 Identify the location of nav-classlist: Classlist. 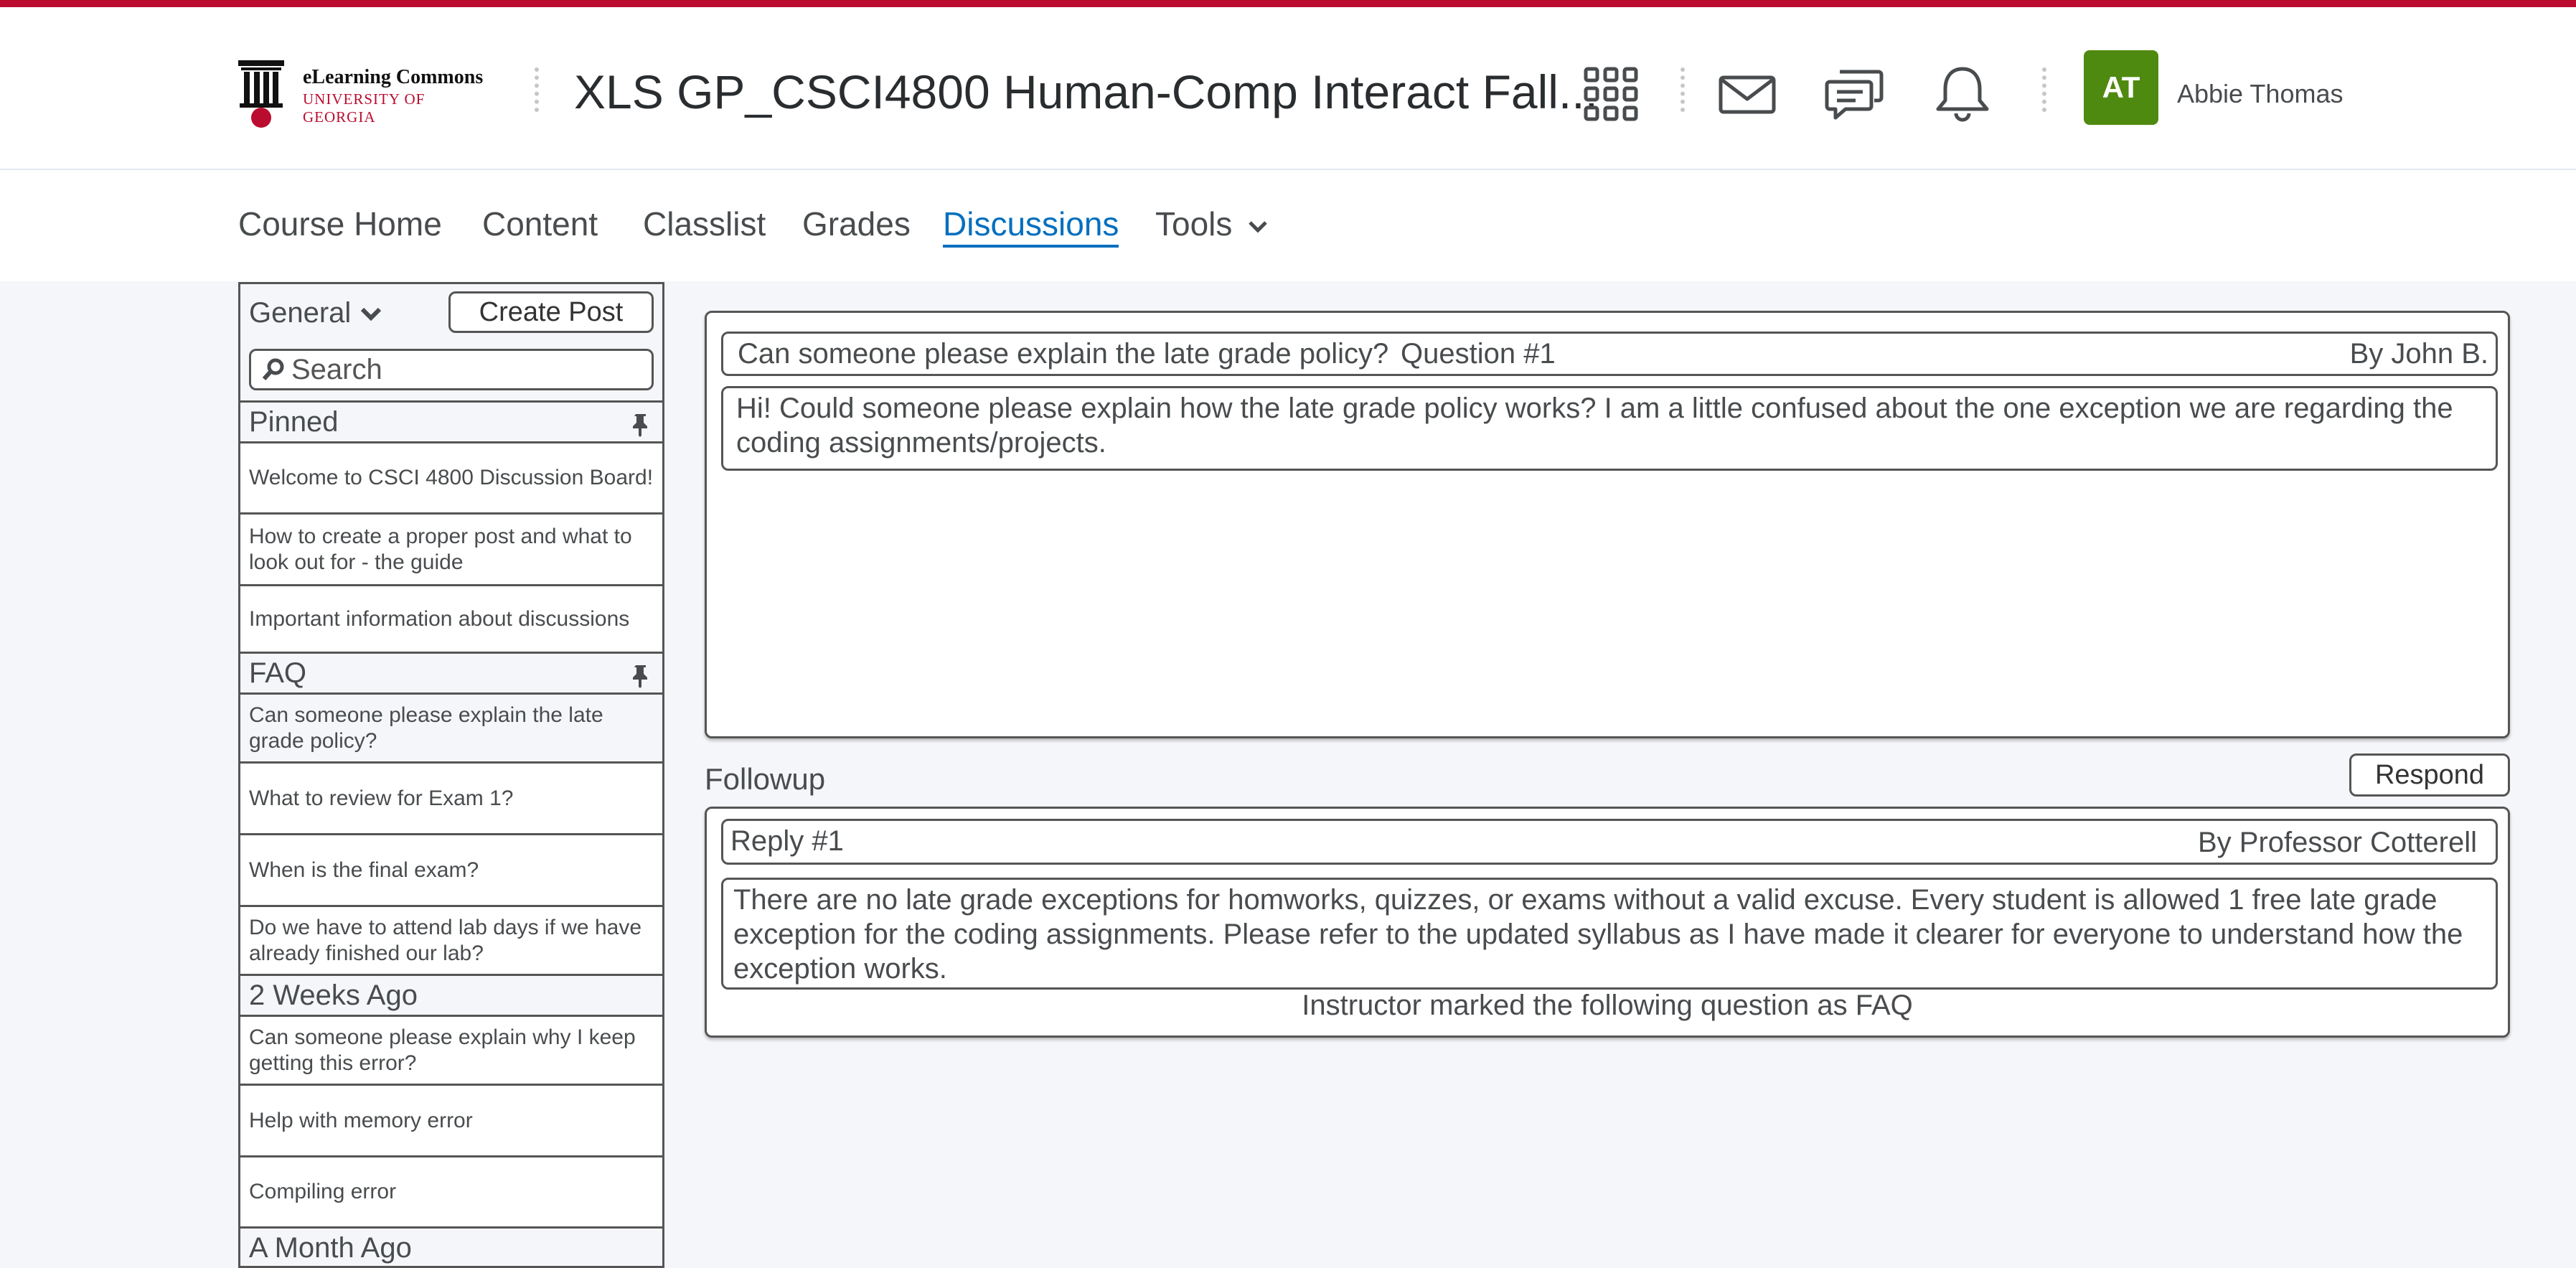
(704, 224).